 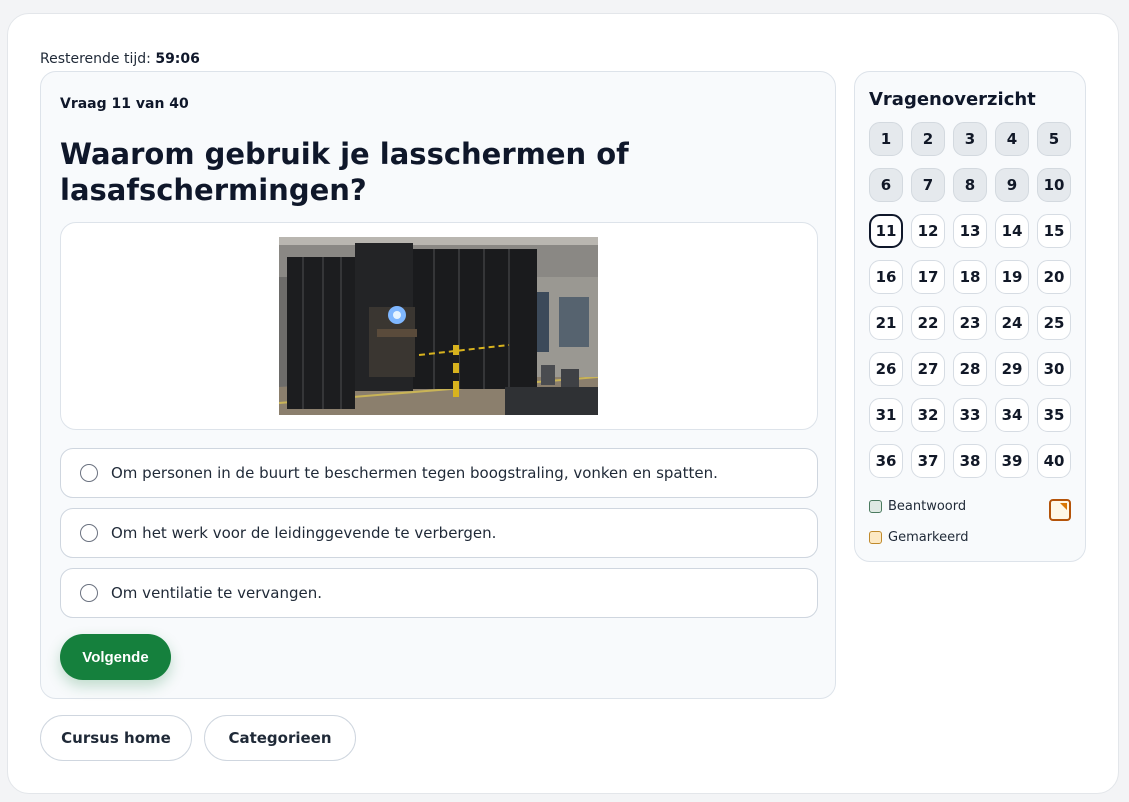 What do you see at coordinates (875, 537) in the screenshot?
I see `marked-swatch-icon` at bounding box center [875, 537].